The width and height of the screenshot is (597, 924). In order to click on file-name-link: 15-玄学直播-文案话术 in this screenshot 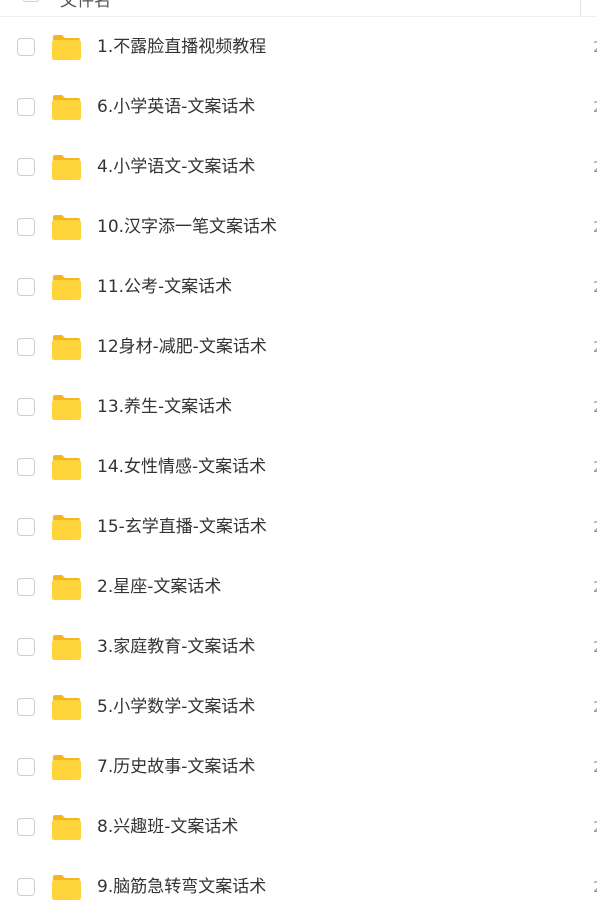, I will do `click(182, 527)`.